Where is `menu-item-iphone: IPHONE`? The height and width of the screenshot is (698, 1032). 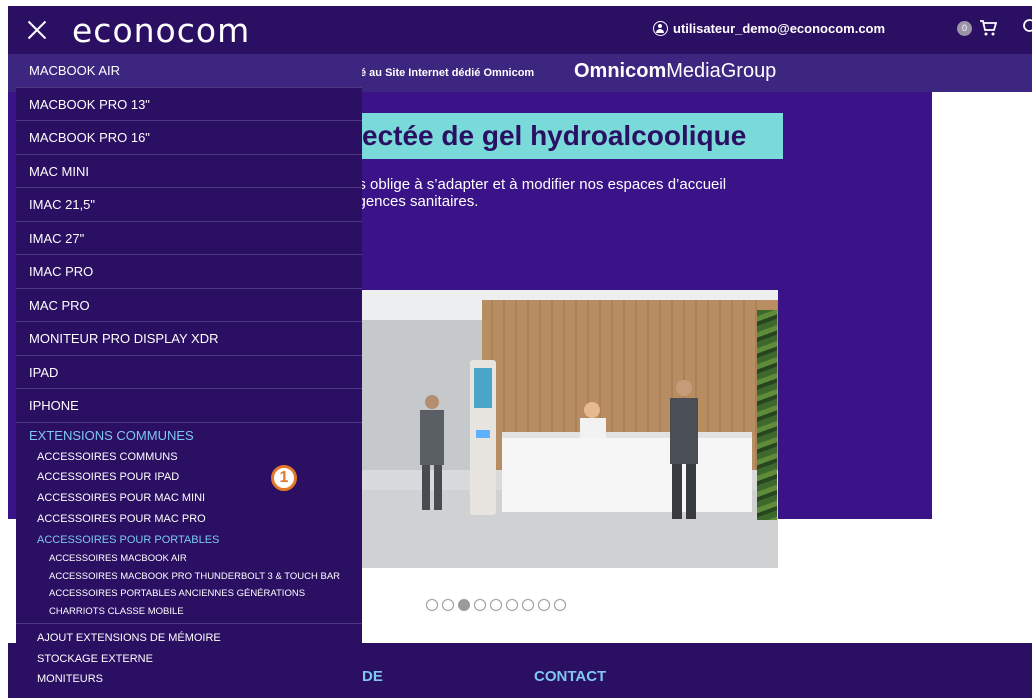
menu-item-iphone: IPHONE is located at coordinates (189, 406).